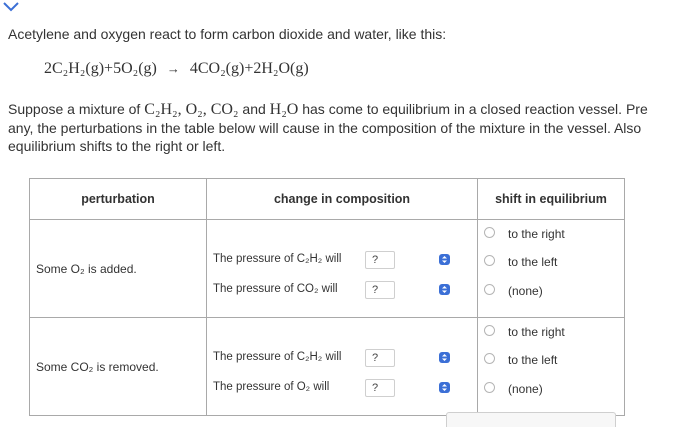 Image resolution: width=700 pixels, height=427 pixels. I want to click on question-species2: H₂O, so click(284, 109).